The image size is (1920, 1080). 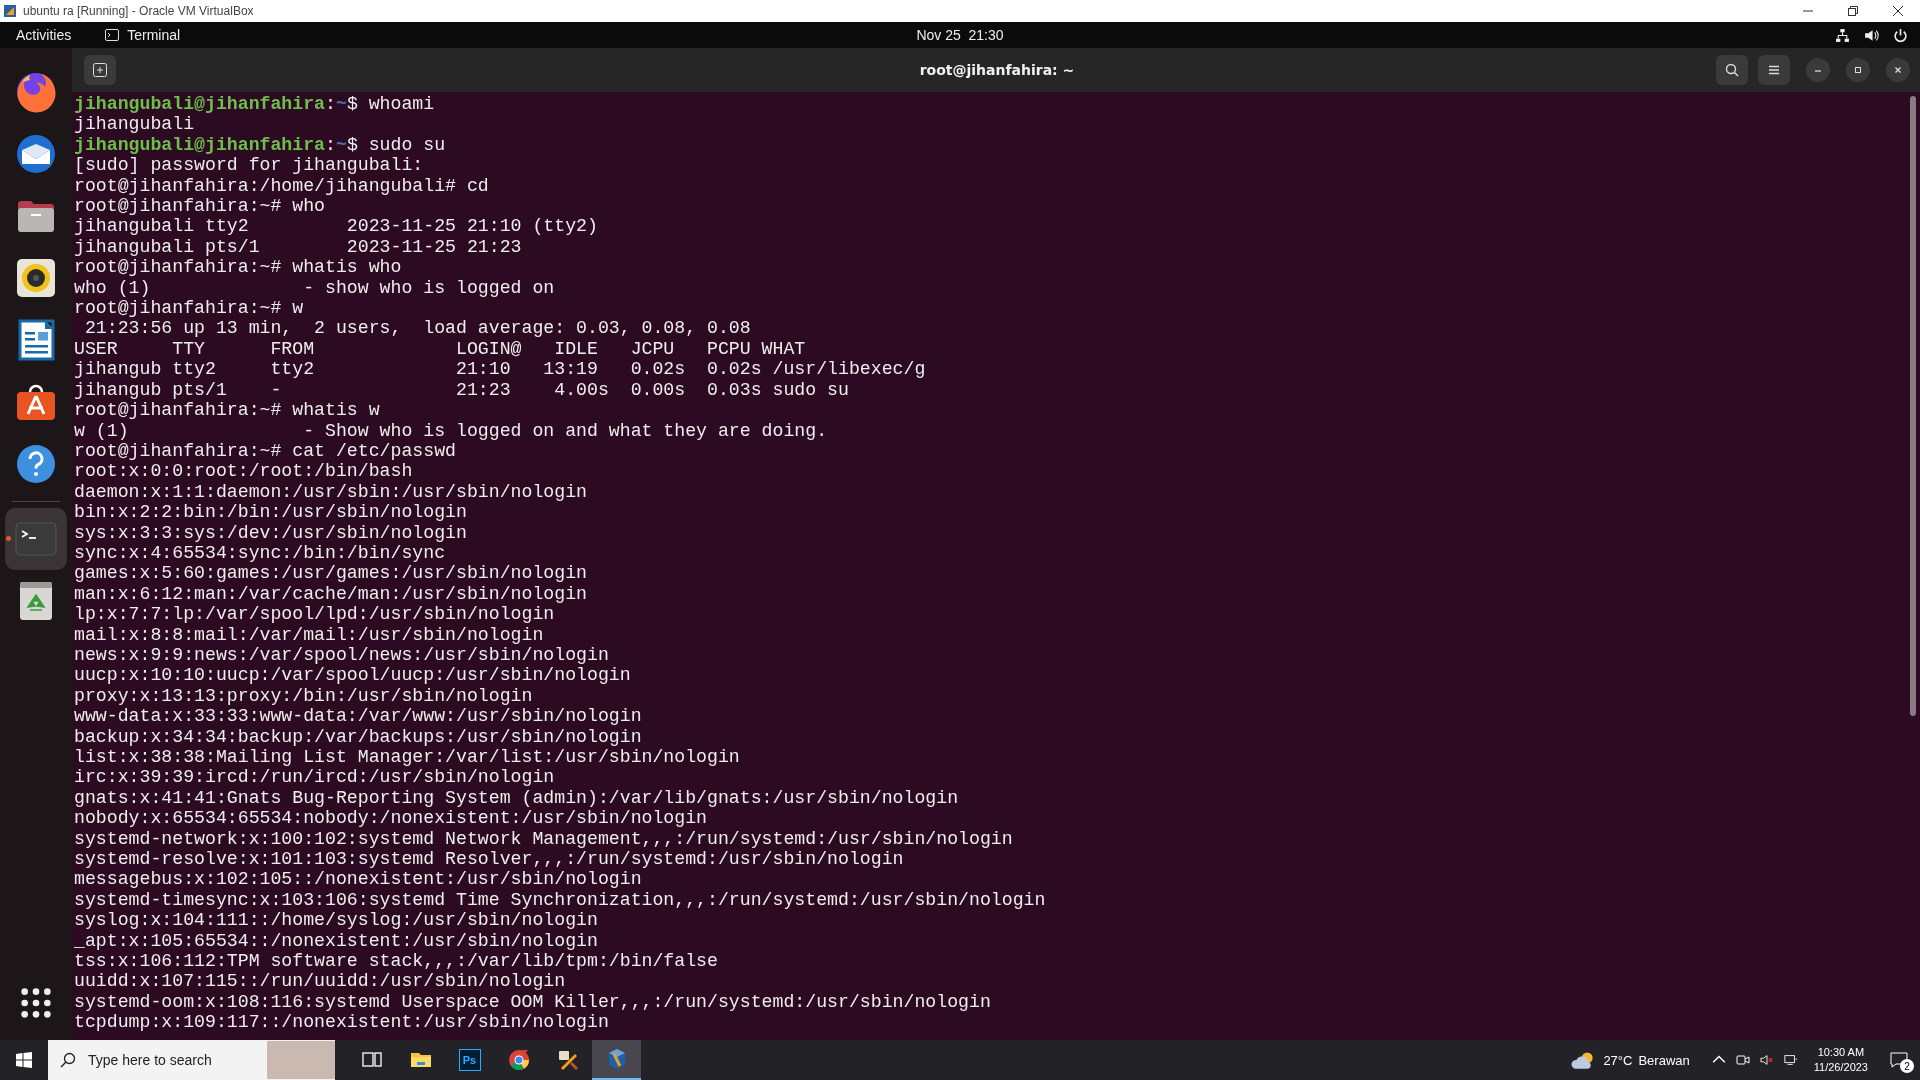 I want to click on volume-icon, so click(x=1871, y=35).